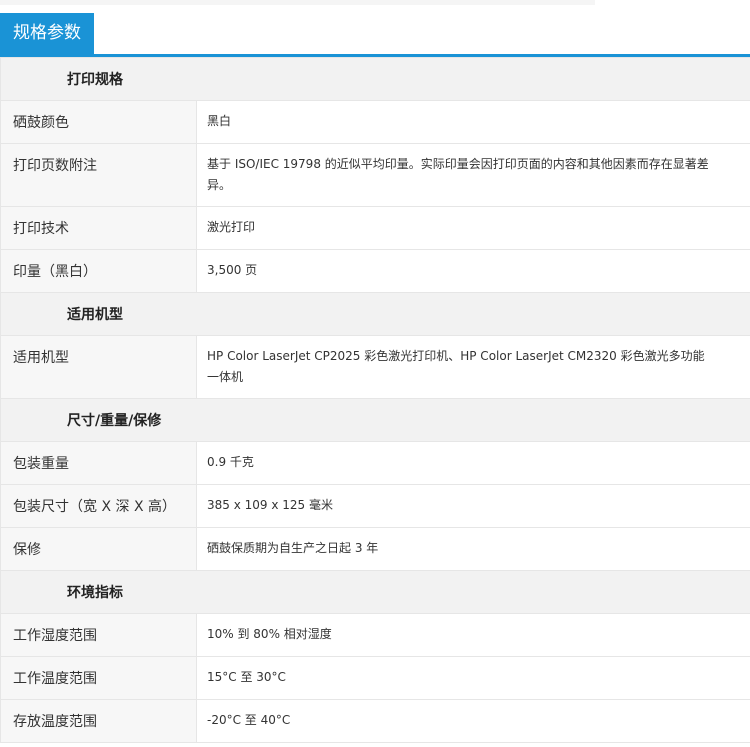  I want to click on section-title: 适用机型, so click(375, 314).